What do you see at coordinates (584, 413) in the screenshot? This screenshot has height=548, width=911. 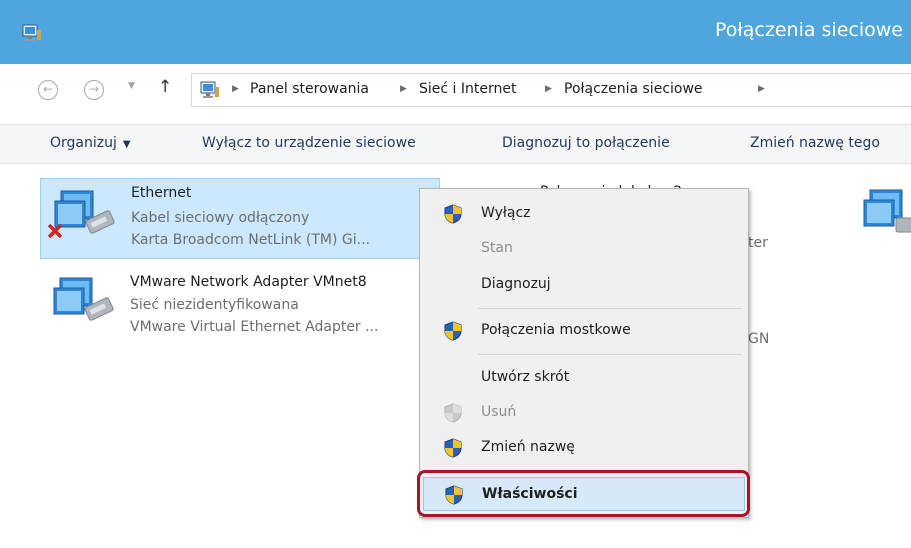 I see `menu-item-delete: Usuń` at bounding box center [584, 413].